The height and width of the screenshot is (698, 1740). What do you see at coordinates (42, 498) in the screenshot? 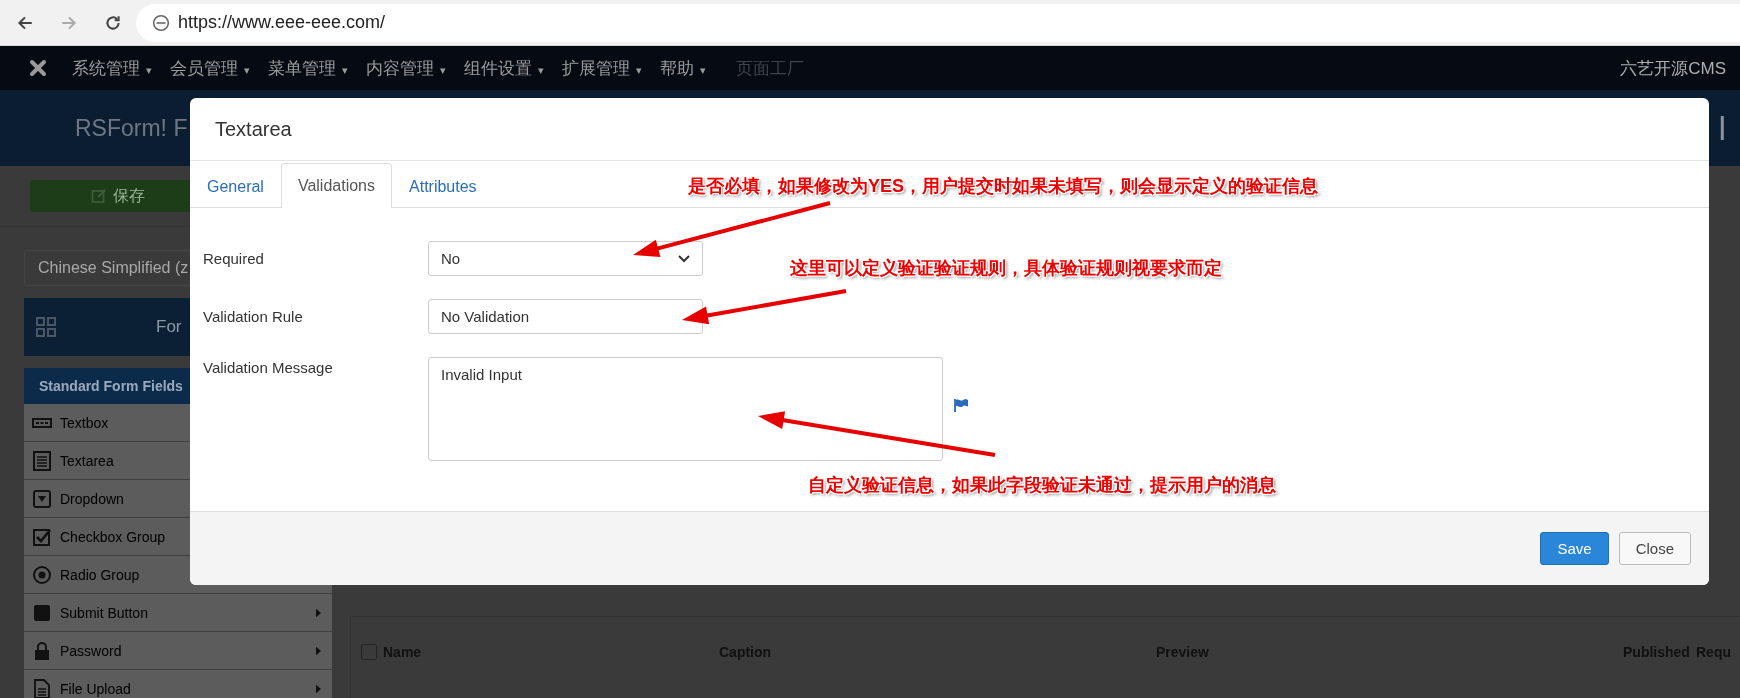
I see `dropdown-icon` at bounding box center [42, 498].